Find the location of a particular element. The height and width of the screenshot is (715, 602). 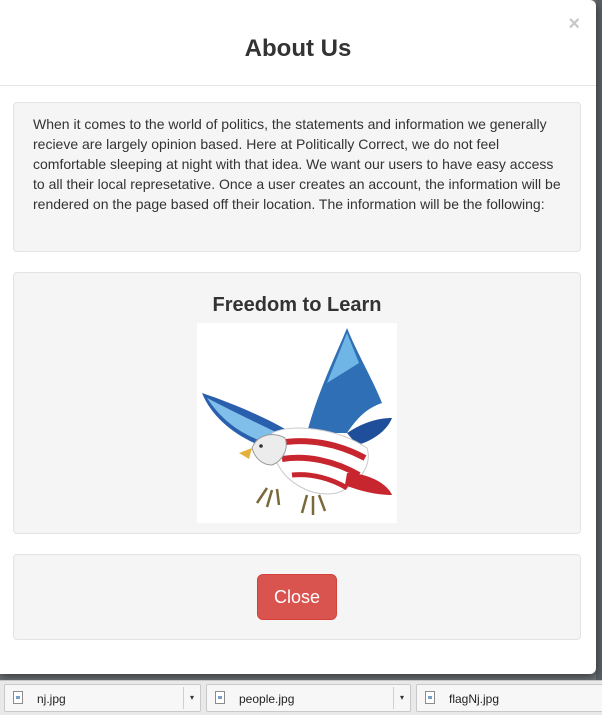

footer-well: Close is located at coordinates (297, 597).